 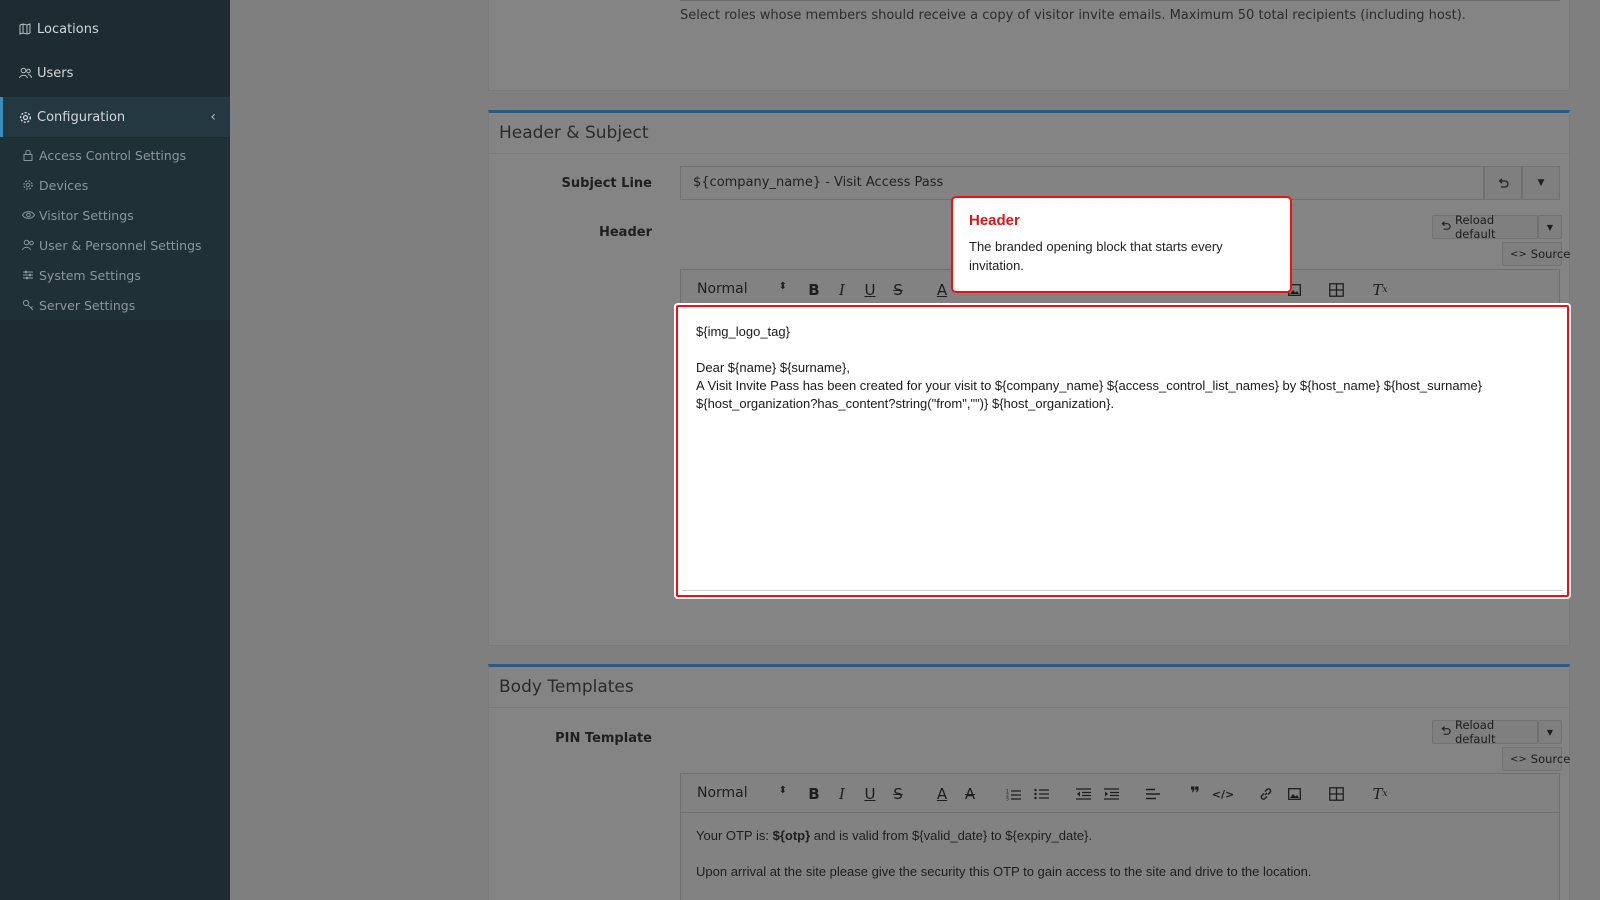 I want to click on sidebar-item-label: Users, so click(x=55, y=73).